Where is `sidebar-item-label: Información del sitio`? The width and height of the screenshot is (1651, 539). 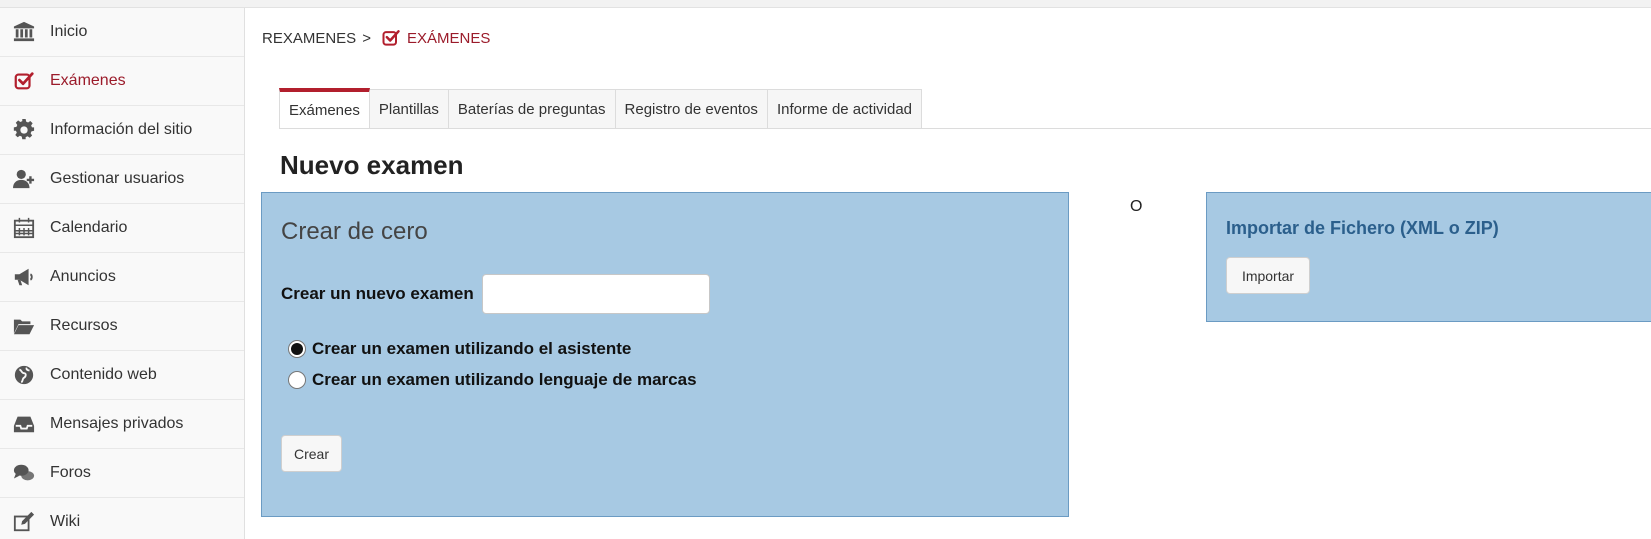
sidebar-item-label: Información del sitio is located at coordinates (121, 129).